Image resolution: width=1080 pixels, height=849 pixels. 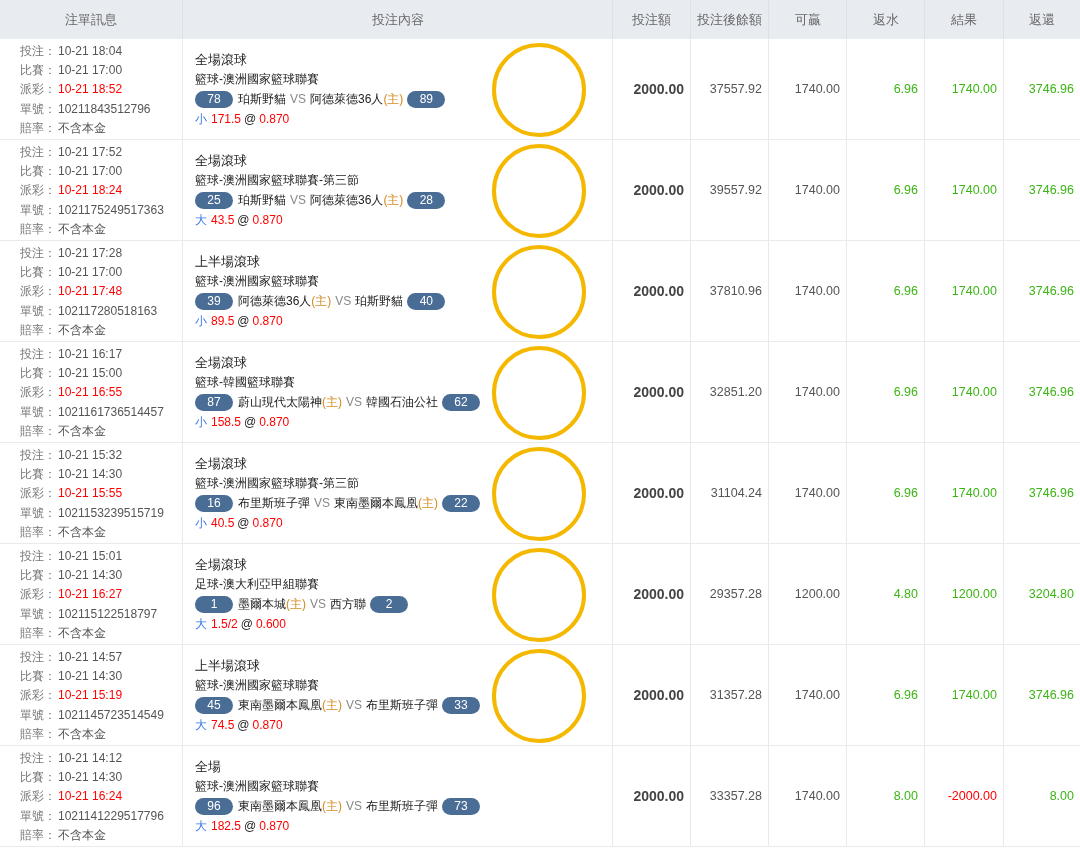 I want to click on bet-side: 小, so click(x=201, y=119).